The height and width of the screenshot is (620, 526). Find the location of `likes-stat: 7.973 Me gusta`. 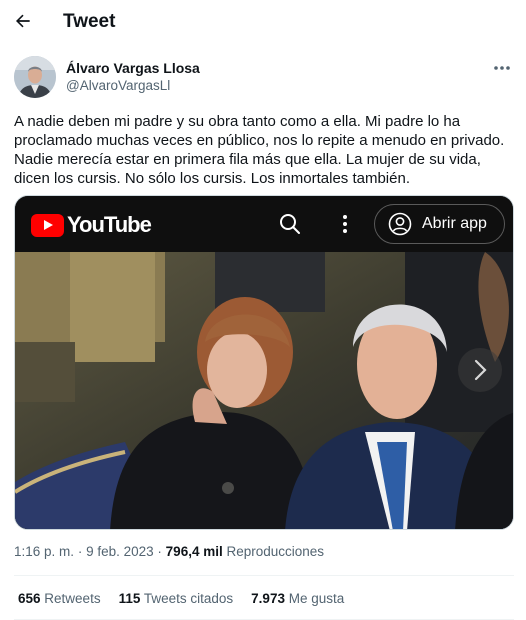

likes-stat: 7.973 Me gusta is located at coordinates (297, 598).